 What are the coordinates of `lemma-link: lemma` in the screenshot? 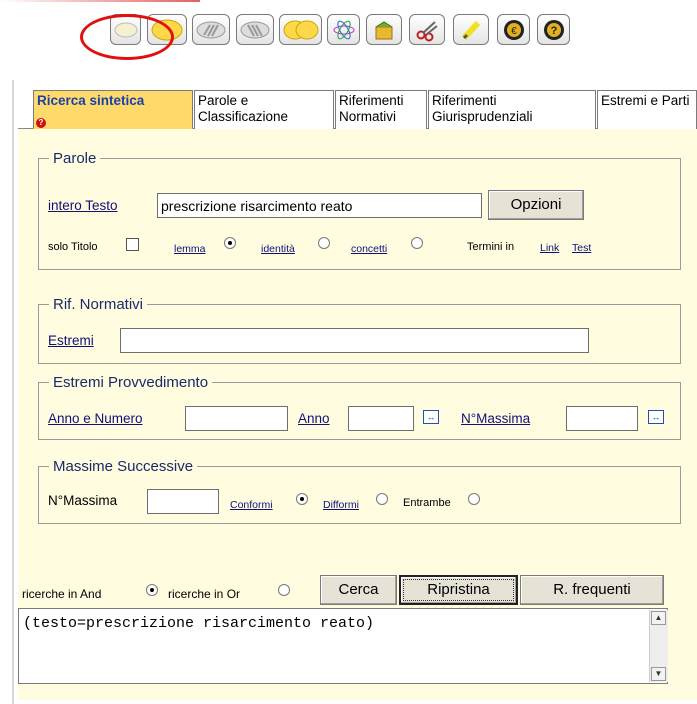 It's located at (190, 249).